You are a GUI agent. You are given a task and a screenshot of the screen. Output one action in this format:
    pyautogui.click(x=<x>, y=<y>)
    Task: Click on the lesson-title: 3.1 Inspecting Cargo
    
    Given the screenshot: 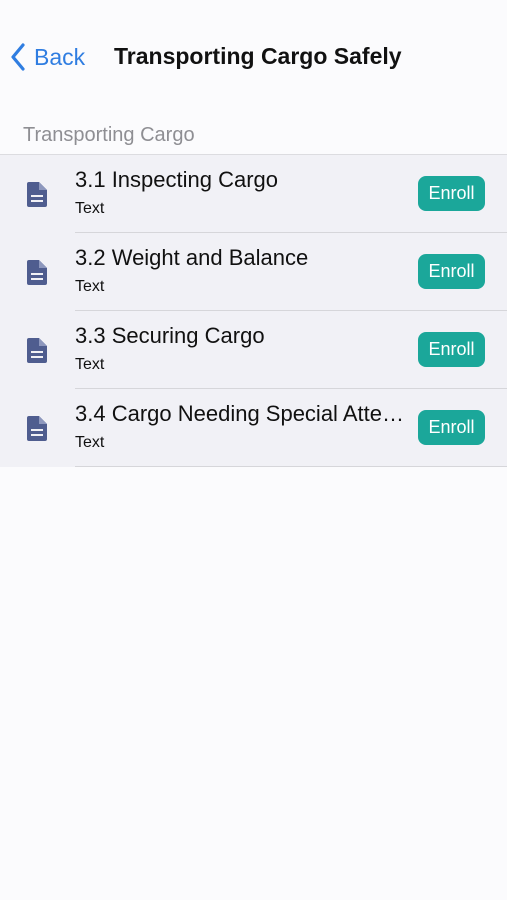 What is the action you would take?
    pyautogui.click(x=177, y=179)
    